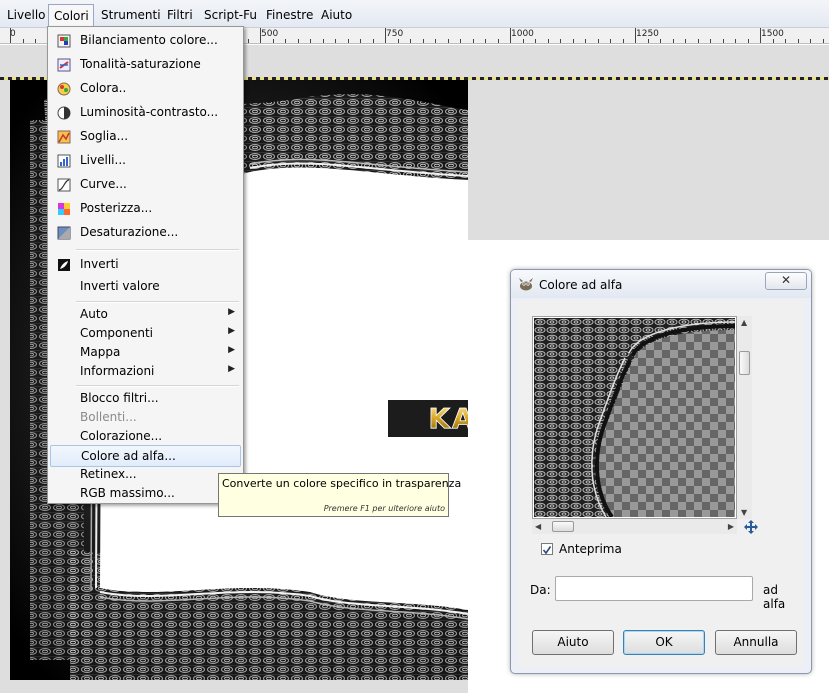 This screenshot has width=829, height=693. I want to click on colorize-icon, so click(64, 89).